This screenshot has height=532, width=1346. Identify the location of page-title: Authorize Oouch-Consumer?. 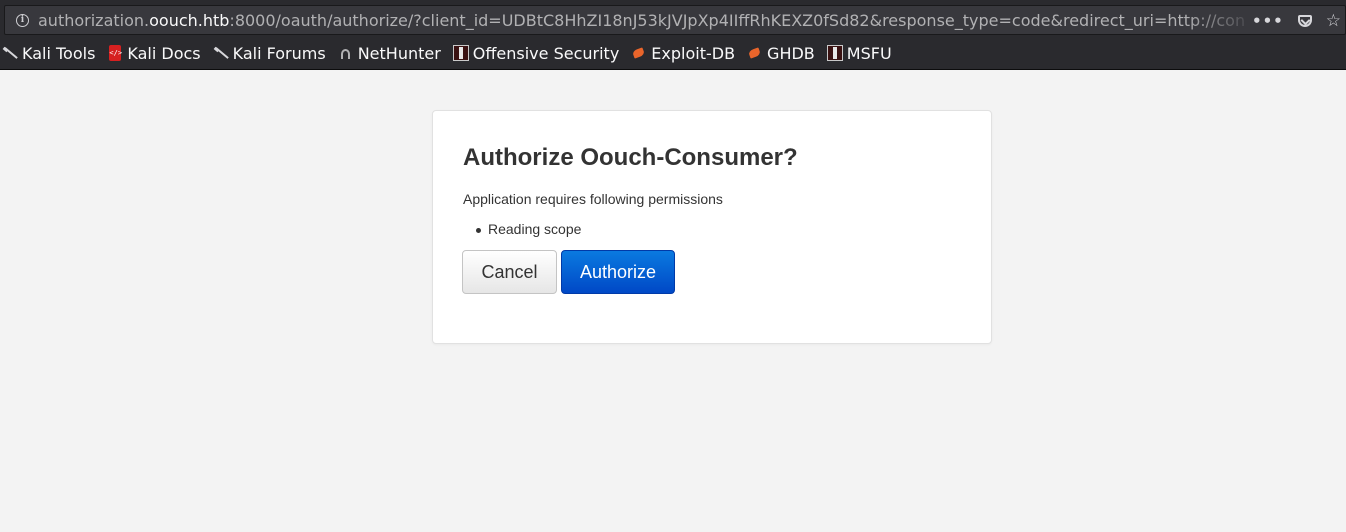
(630, 157).